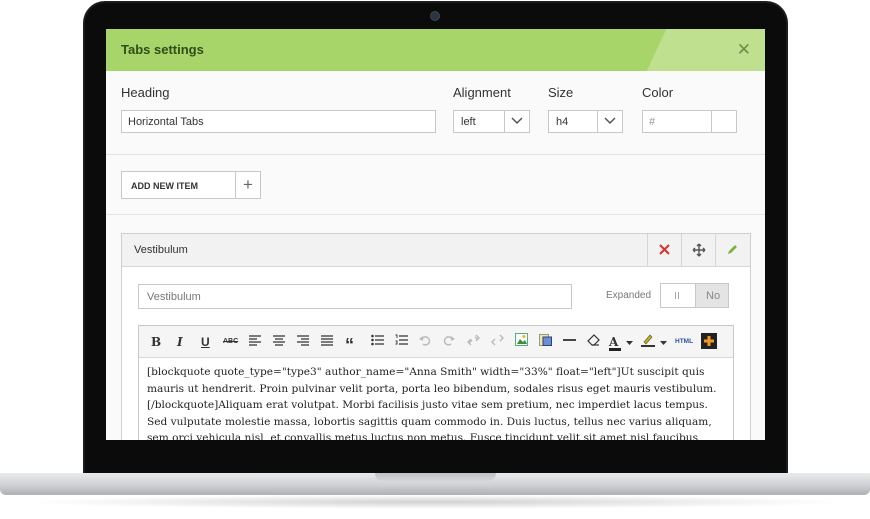 Image resolution: width=870 pixels, height=519 pixels. What do you see at coordinates (473, 342) in the screenshot?
I see `link-icon` at bounding box center [473, 342].